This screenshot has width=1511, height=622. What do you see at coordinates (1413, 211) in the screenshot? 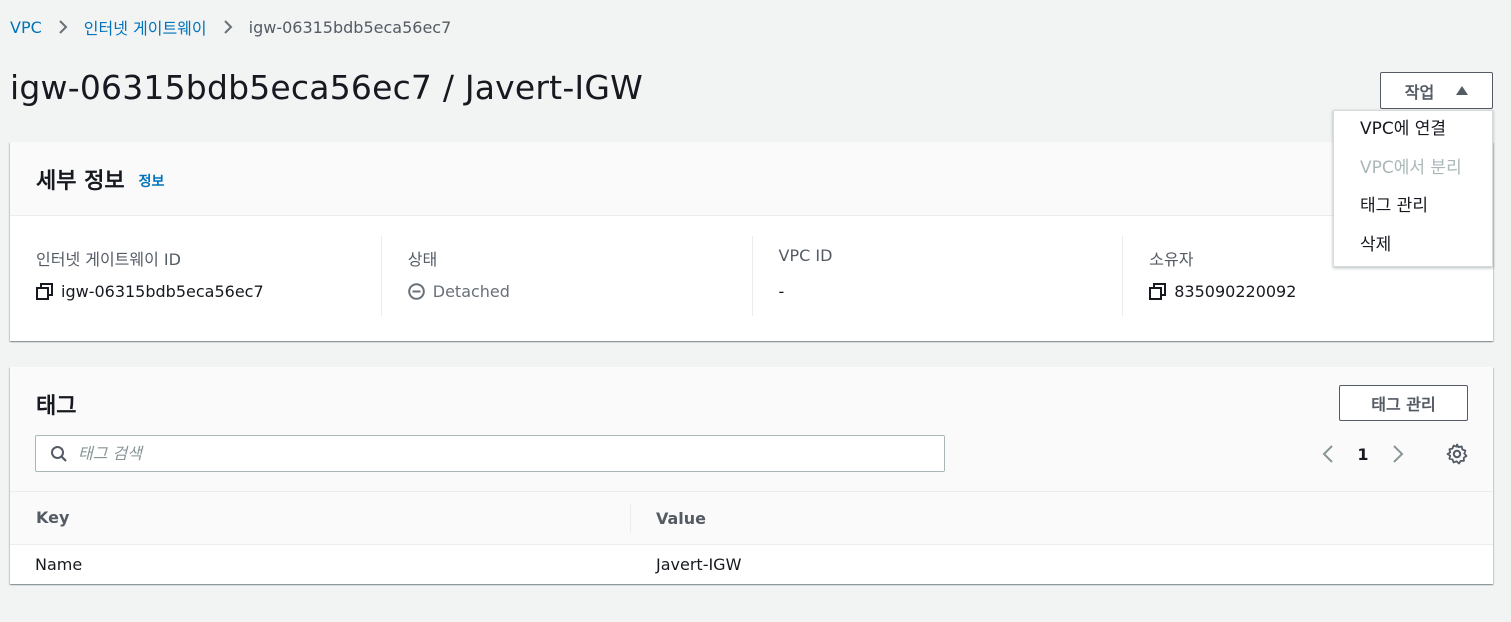
I see `menu-item-manage-tags: 태그 관리` at bounding box center [1413, 211].